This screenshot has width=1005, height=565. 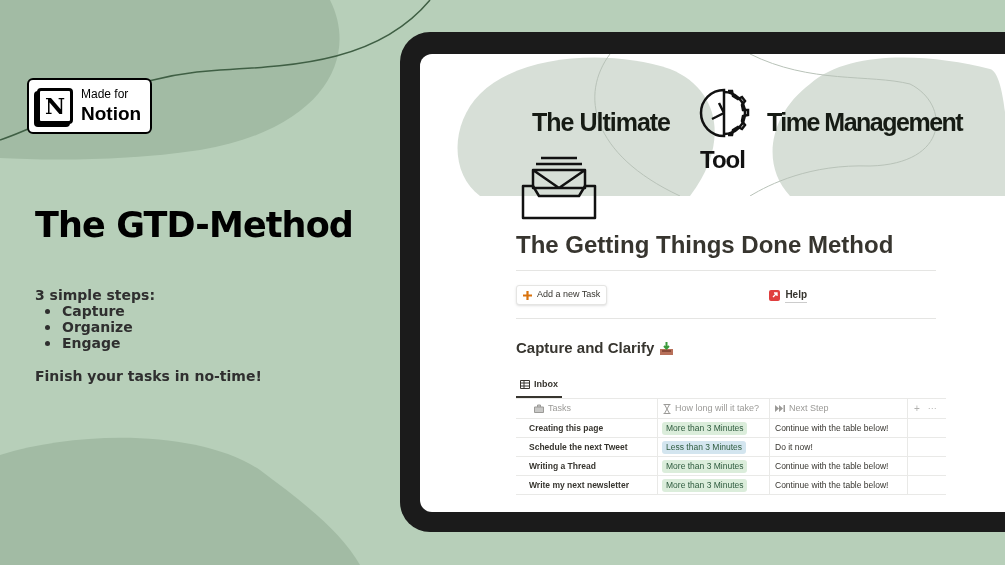 What do you see at coordinates (105, 94) in the screenshot?
I see `badge-caption: Made for` at bounding box center [105, 94].